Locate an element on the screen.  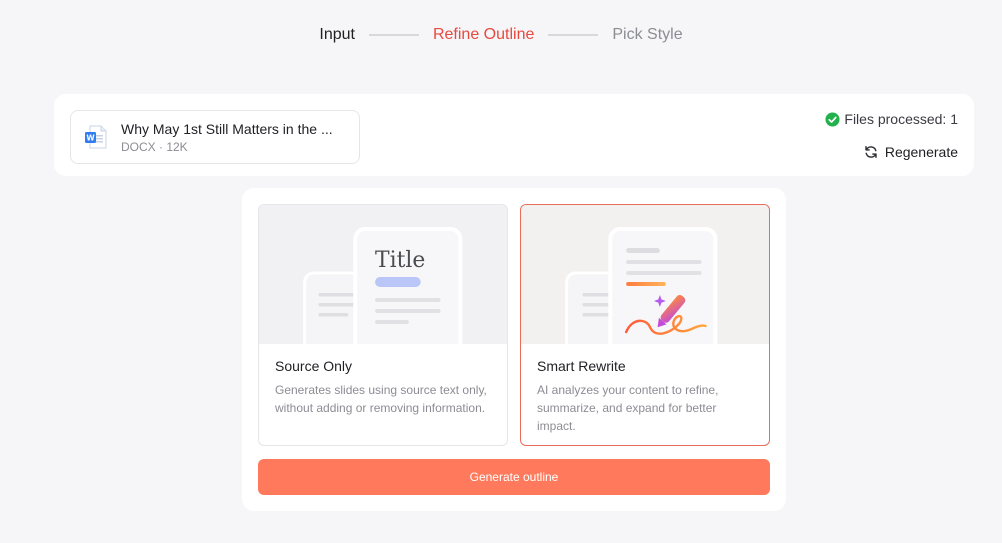
step-input: Input is located at coordinates (337, 35).